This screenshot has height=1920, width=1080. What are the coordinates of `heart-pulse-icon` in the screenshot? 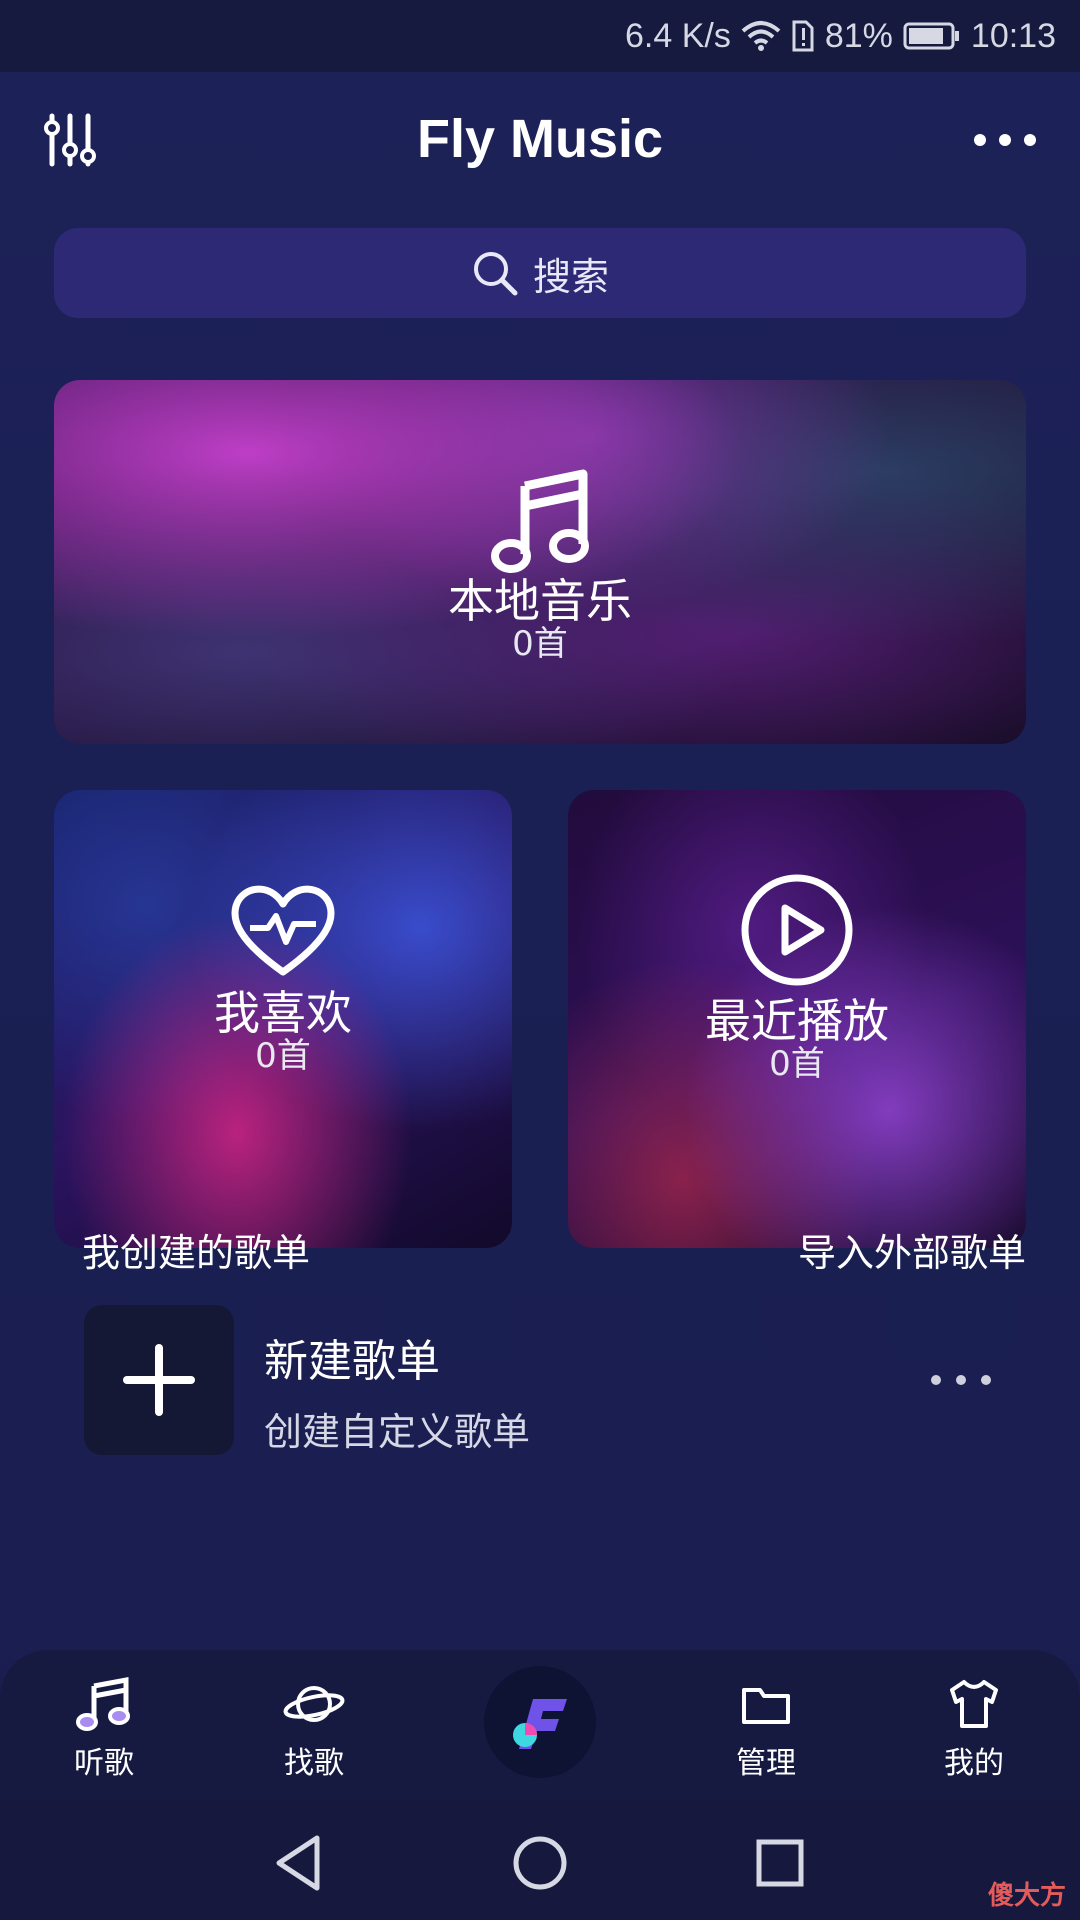 It's located at (283, 930).